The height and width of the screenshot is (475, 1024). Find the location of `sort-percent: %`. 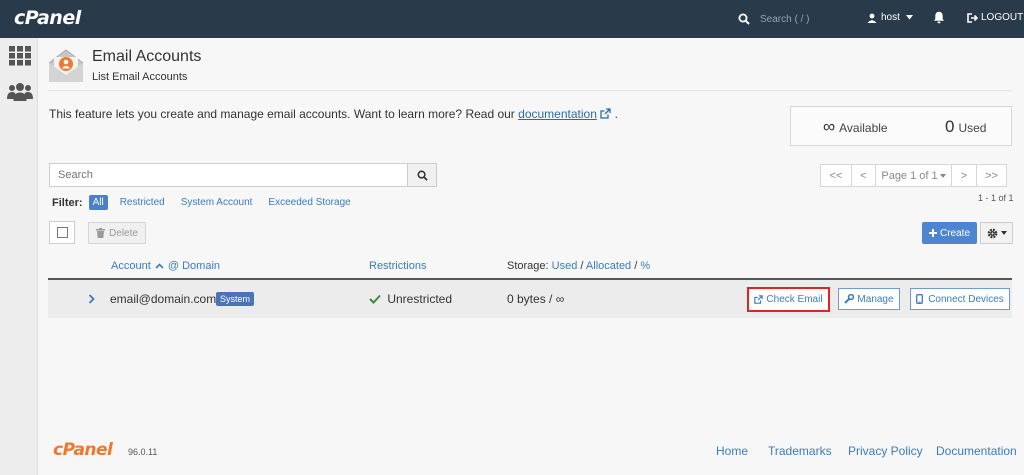

sort-percent: % is located at coordinates (645, 266).